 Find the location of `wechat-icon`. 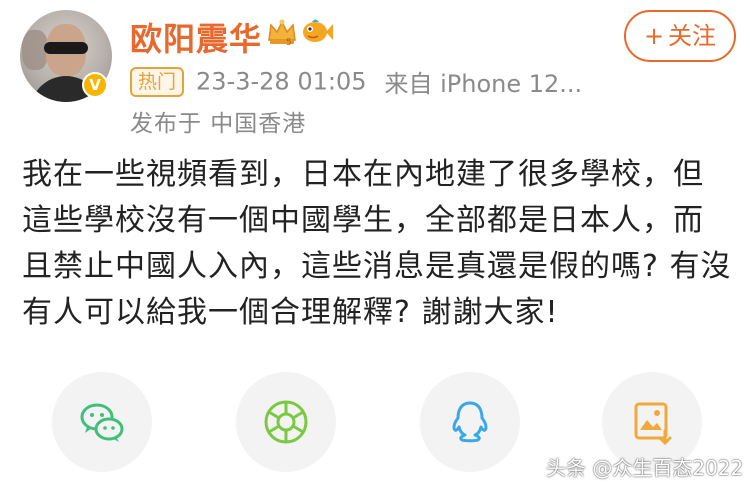

wechat-icon is located at coordinates (102, 422).